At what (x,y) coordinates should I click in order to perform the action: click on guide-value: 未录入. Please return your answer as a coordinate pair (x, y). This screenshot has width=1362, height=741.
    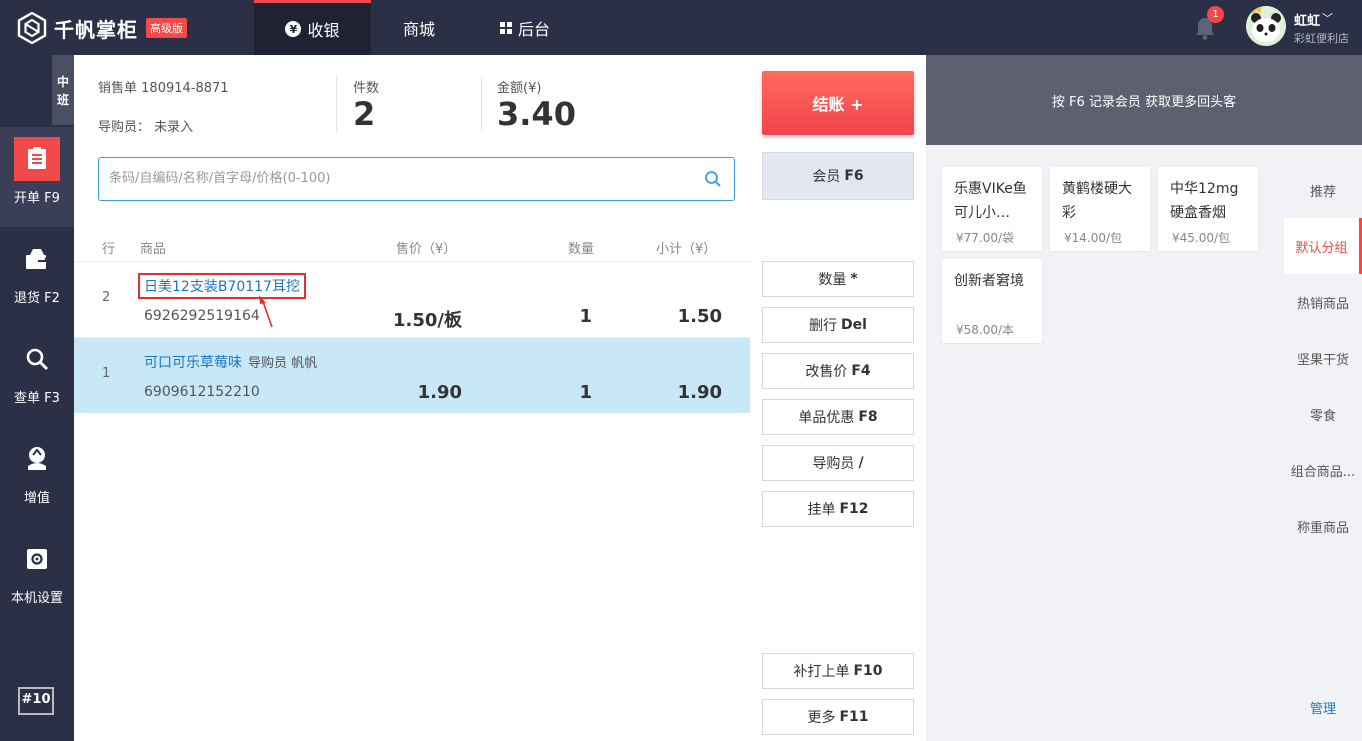
    Looking at the image, I should click on (174, 127).